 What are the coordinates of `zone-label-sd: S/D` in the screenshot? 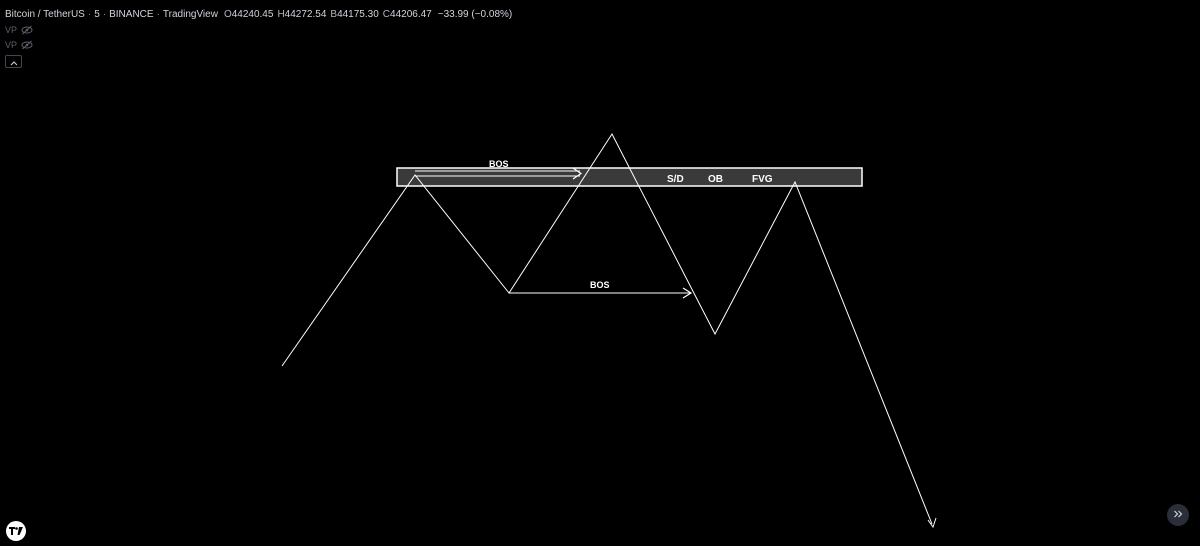 It's located at (675, 179).